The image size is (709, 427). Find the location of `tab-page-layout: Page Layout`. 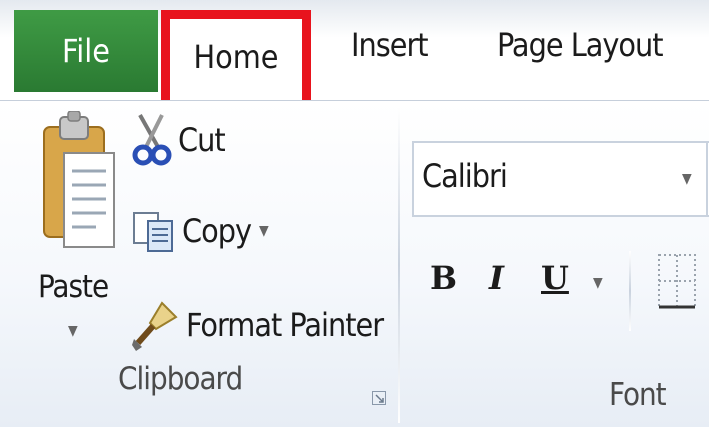

tab-page-layout: Page Layout is located at coordinates (580, 45).